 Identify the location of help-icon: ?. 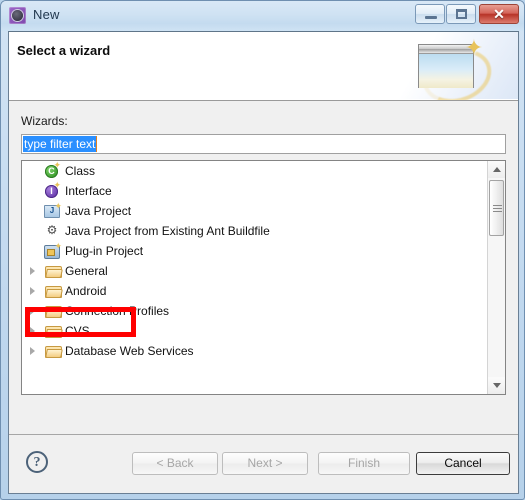
(37, 462).